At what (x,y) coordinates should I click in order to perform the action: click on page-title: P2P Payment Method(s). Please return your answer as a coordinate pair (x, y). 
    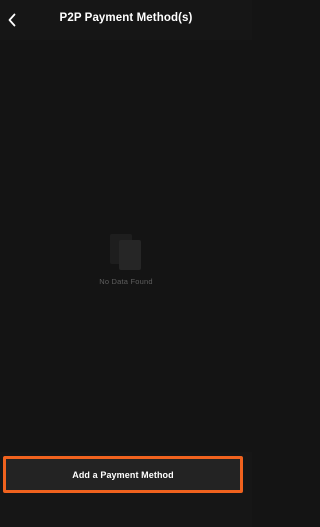
    Looking at the image, I should click on (126, 18).